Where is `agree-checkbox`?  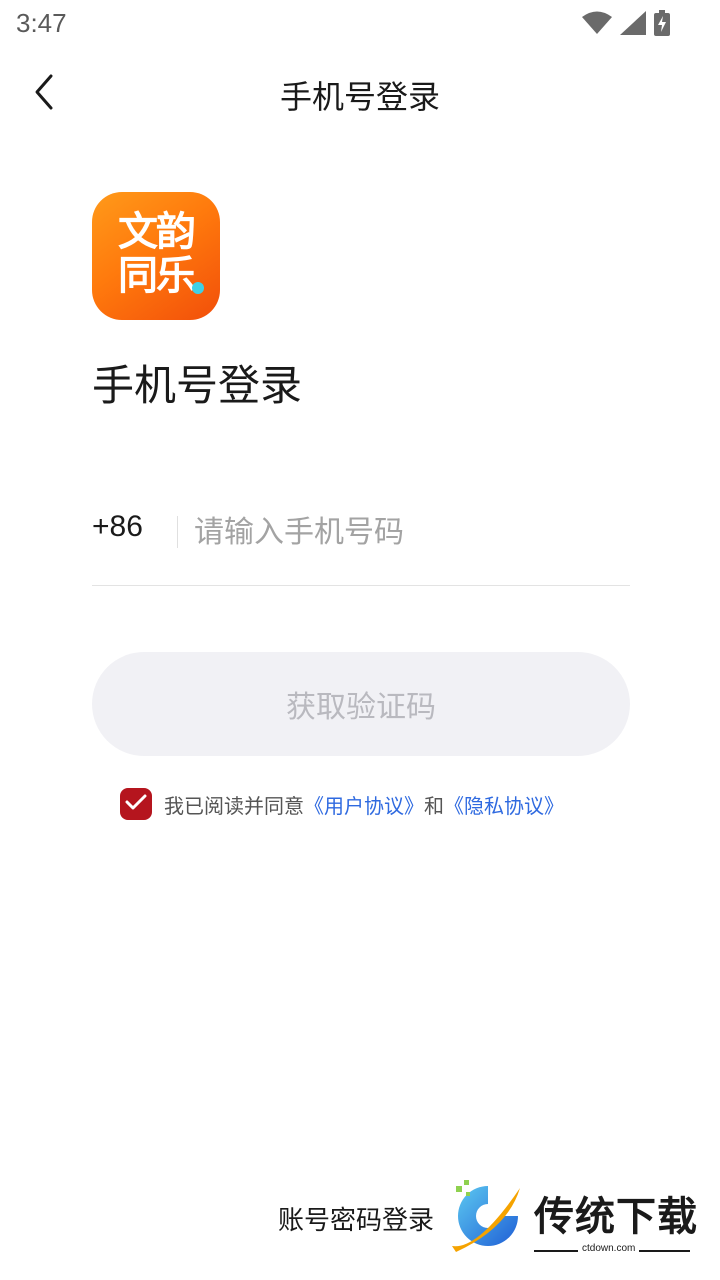 agree-checkbox is located at coordinates (136, 804).